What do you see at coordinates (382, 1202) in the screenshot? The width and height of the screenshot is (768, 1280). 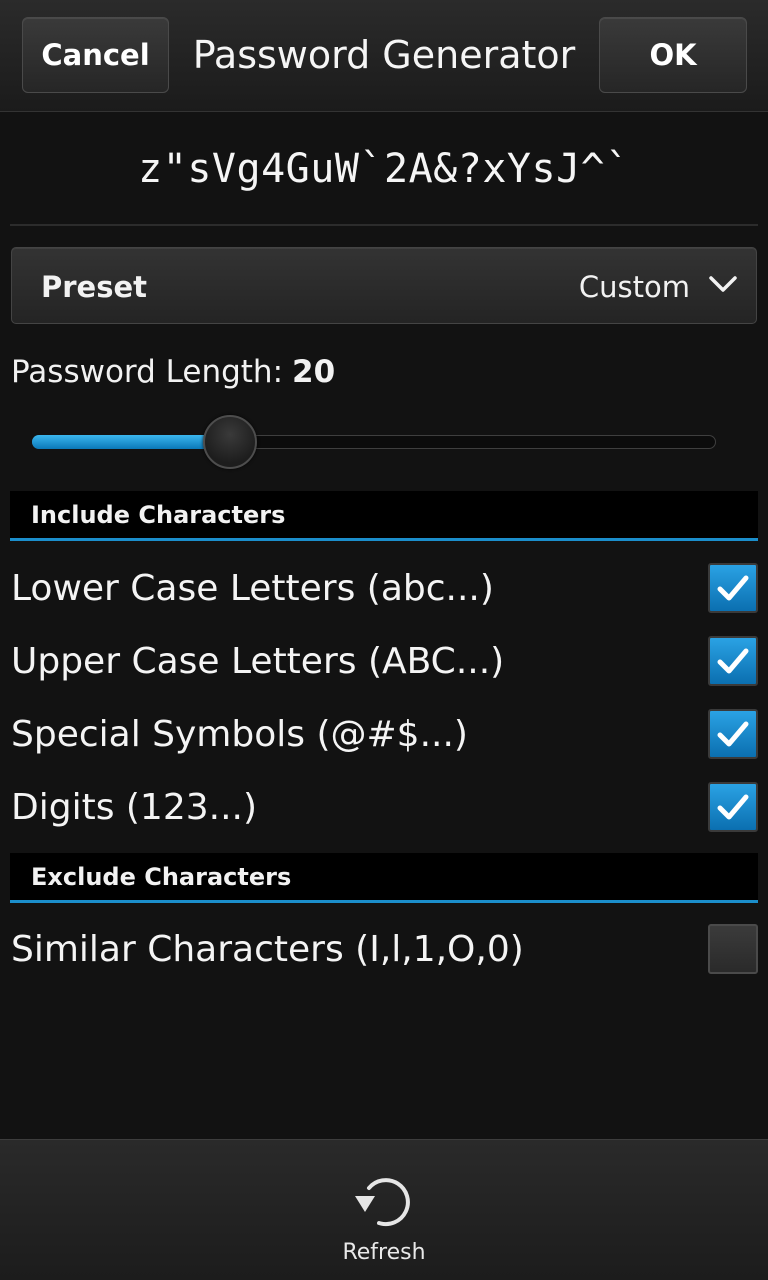 I see `refresh-icon` at bounding box center [382, 1202].